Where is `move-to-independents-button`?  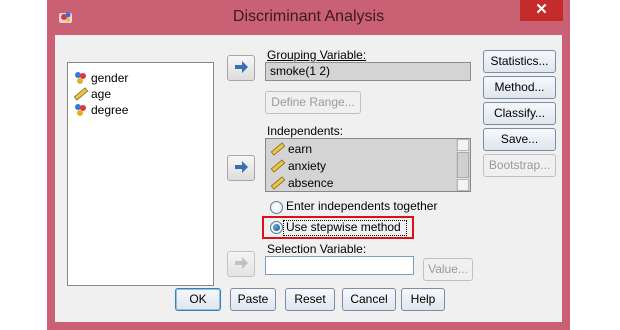 move-to-independents-button is located at coordinates (241, 168).